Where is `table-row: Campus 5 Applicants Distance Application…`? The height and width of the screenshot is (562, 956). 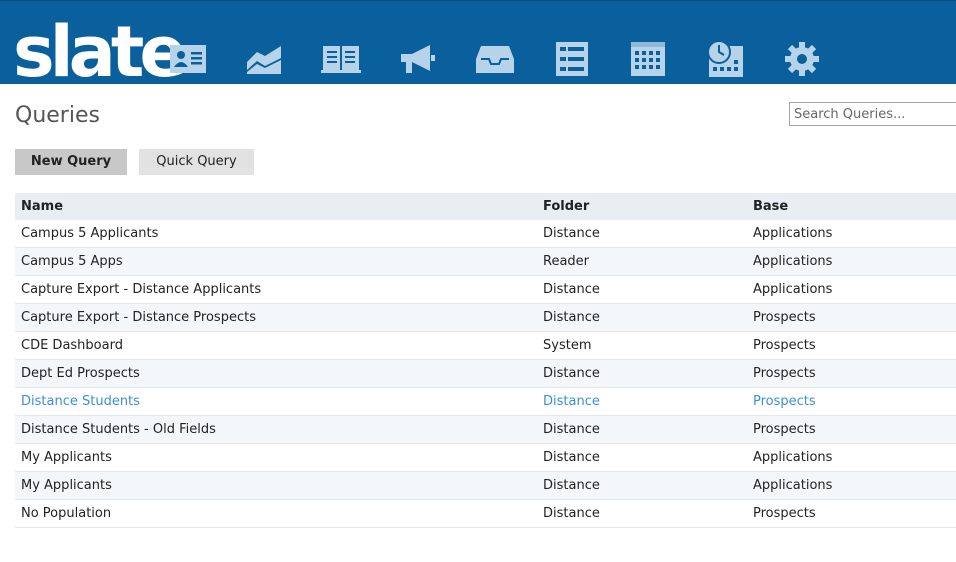 table-row: Campus 5 Applicants Distance Application… is located at coordinates (485, 234).